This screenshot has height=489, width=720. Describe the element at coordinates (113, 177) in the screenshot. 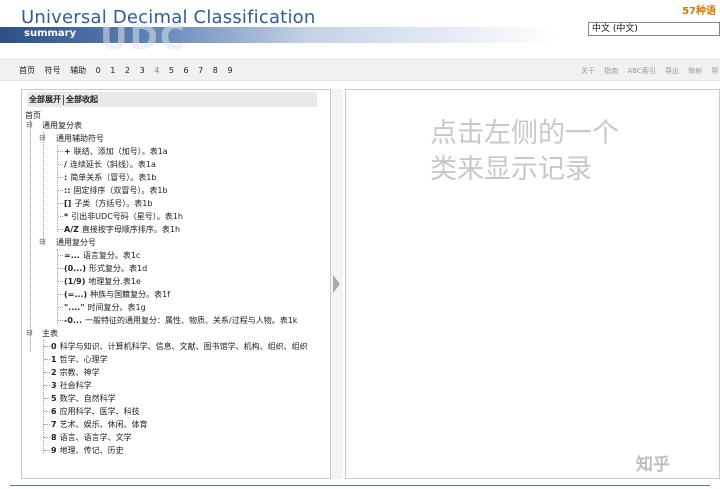

I see `class-label: 简单关系（冒号）。表1b` at that location.